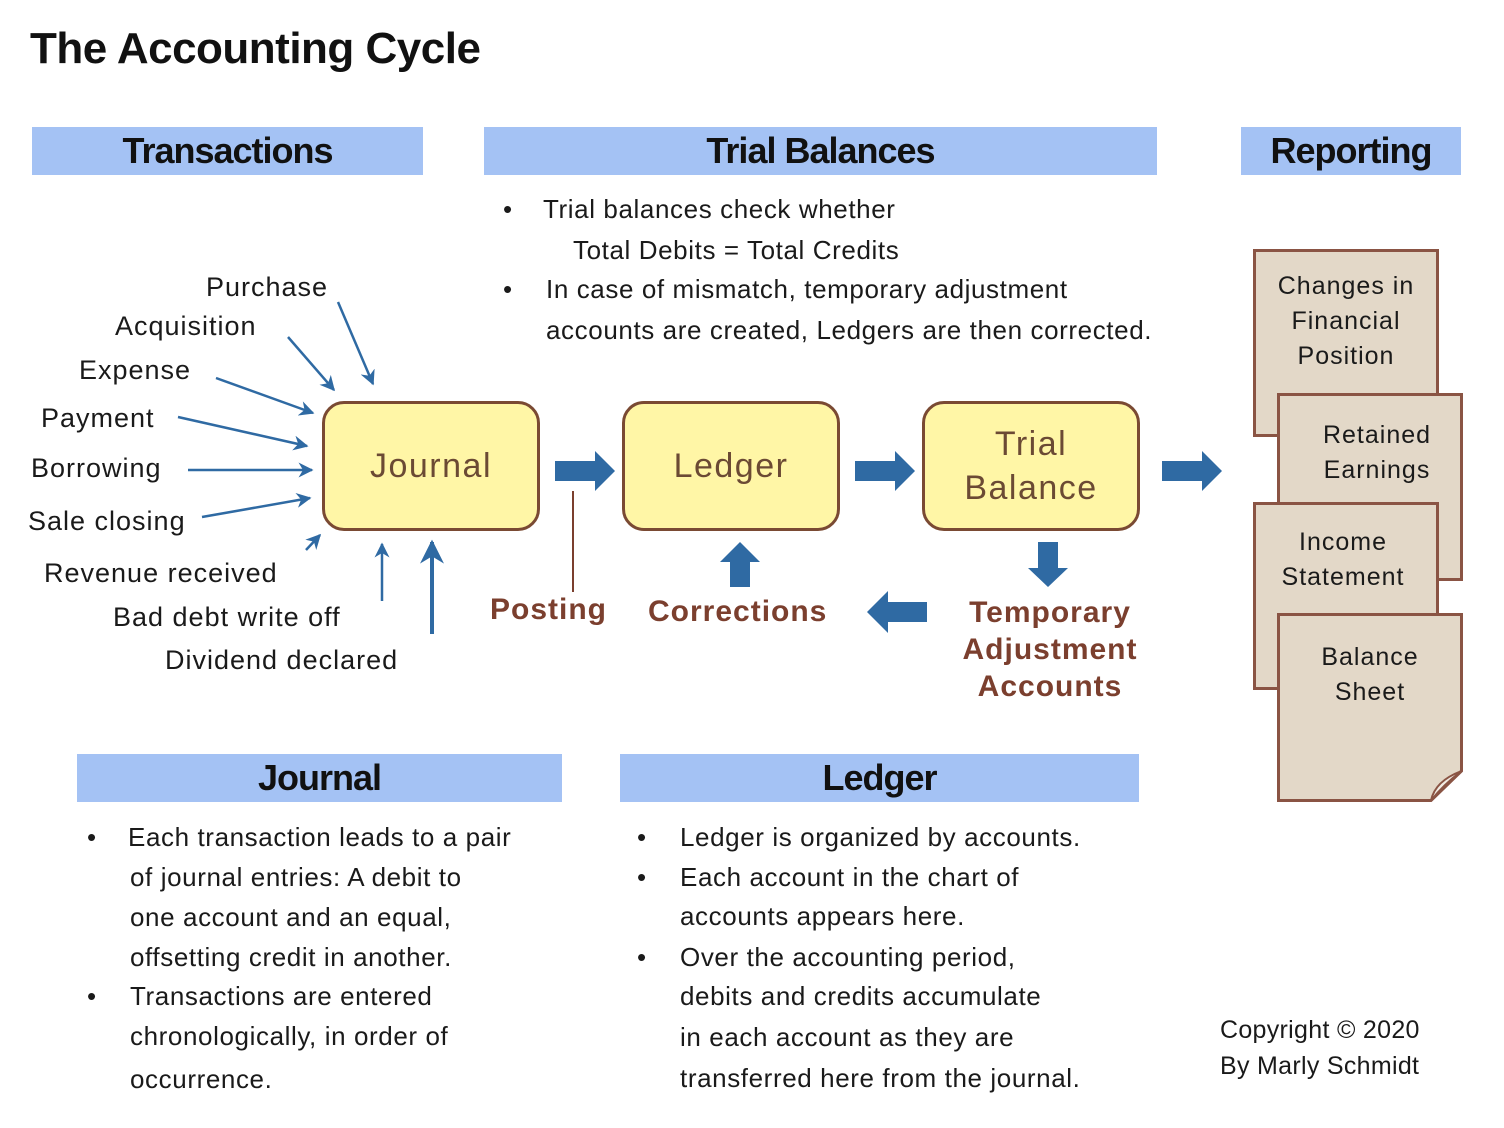  Describe the element at coordinates (355, 343) in the screenshot. I see `arrow-purchase` at that location.